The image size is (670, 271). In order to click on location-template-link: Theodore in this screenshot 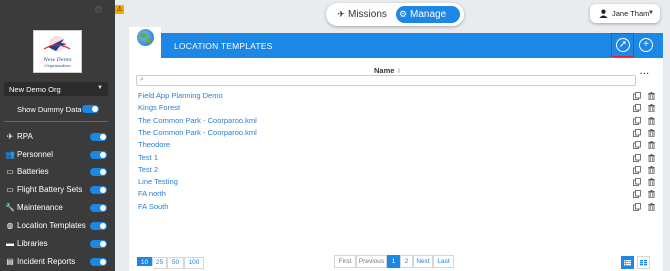, I will do `click(154, 144)`.